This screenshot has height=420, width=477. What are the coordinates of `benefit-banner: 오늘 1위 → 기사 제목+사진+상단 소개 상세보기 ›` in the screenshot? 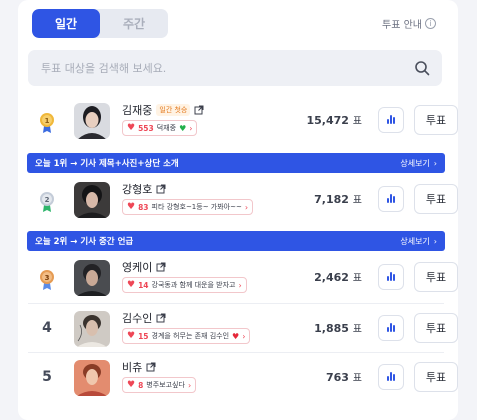 It's located at (236, 163).